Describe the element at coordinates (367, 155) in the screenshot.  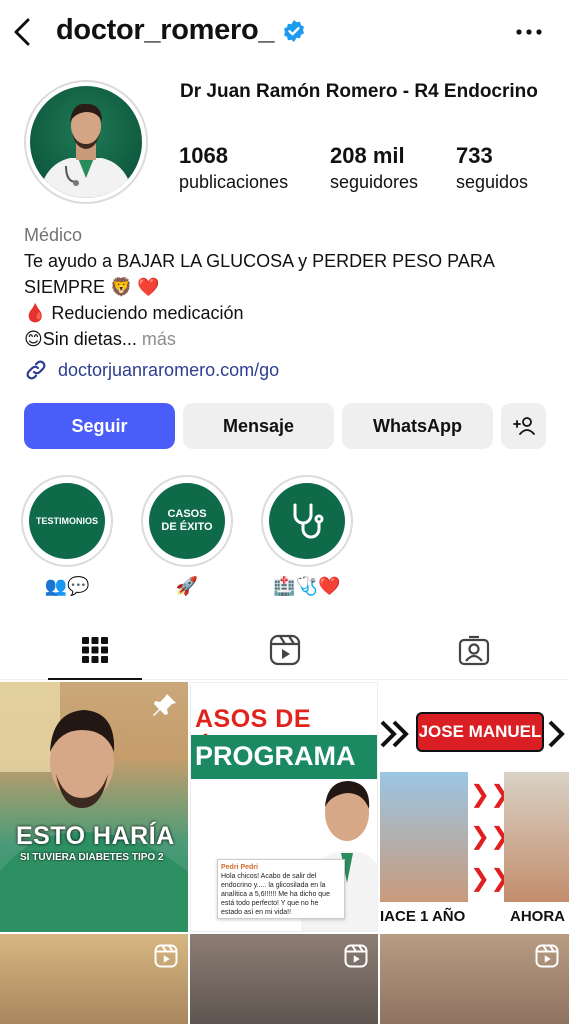
I see `followers-count: 208 mil` at that location.